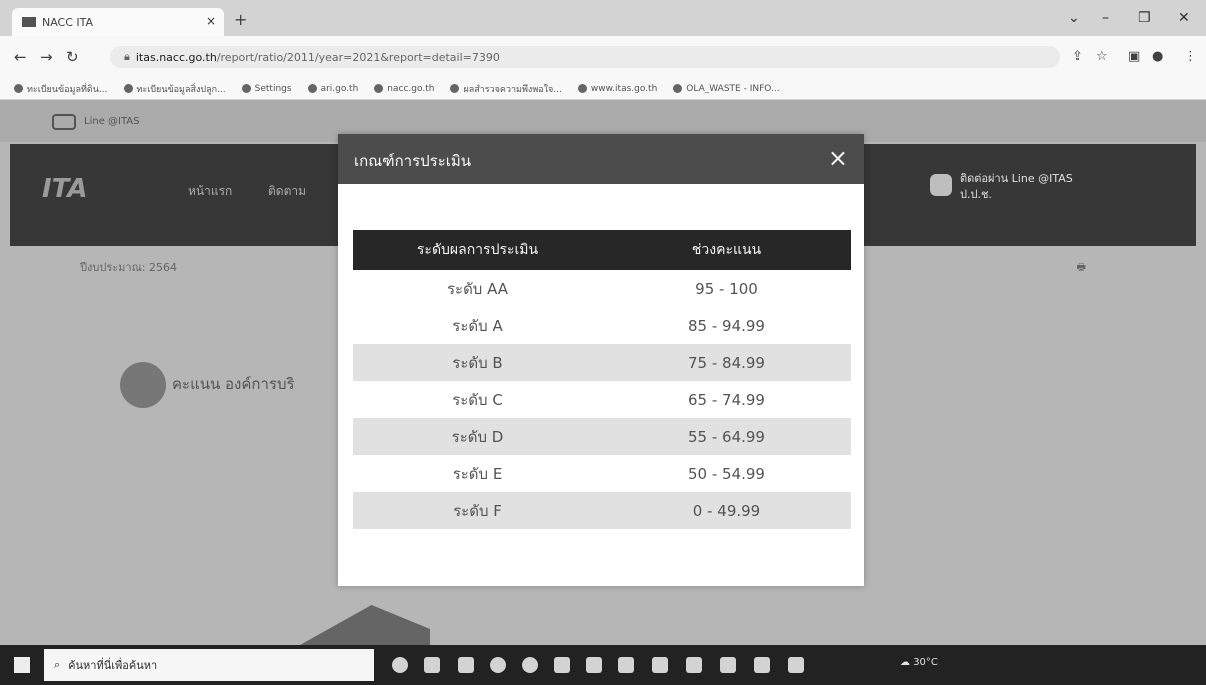 The height and width of the screenshot is (685, 1206). Describe the element at coordinates (602, 473) in the screenshot. I see `table-row: ระดับ E 50 - 54.99` at that location.